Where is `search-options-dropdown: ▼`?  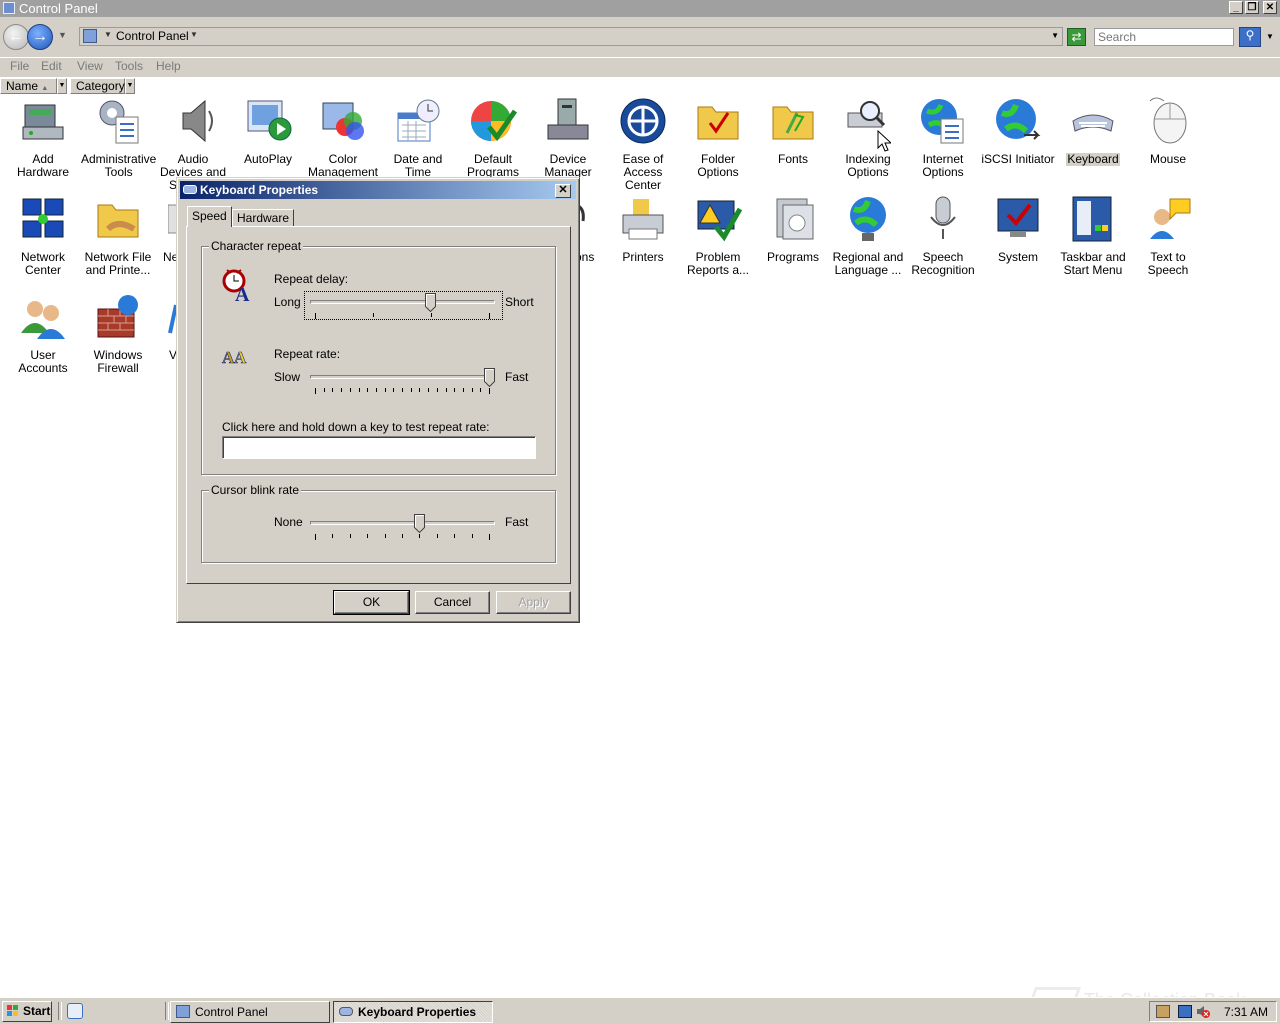
search-options-dropdown: ▼ is located at coordinates (1270, 36).